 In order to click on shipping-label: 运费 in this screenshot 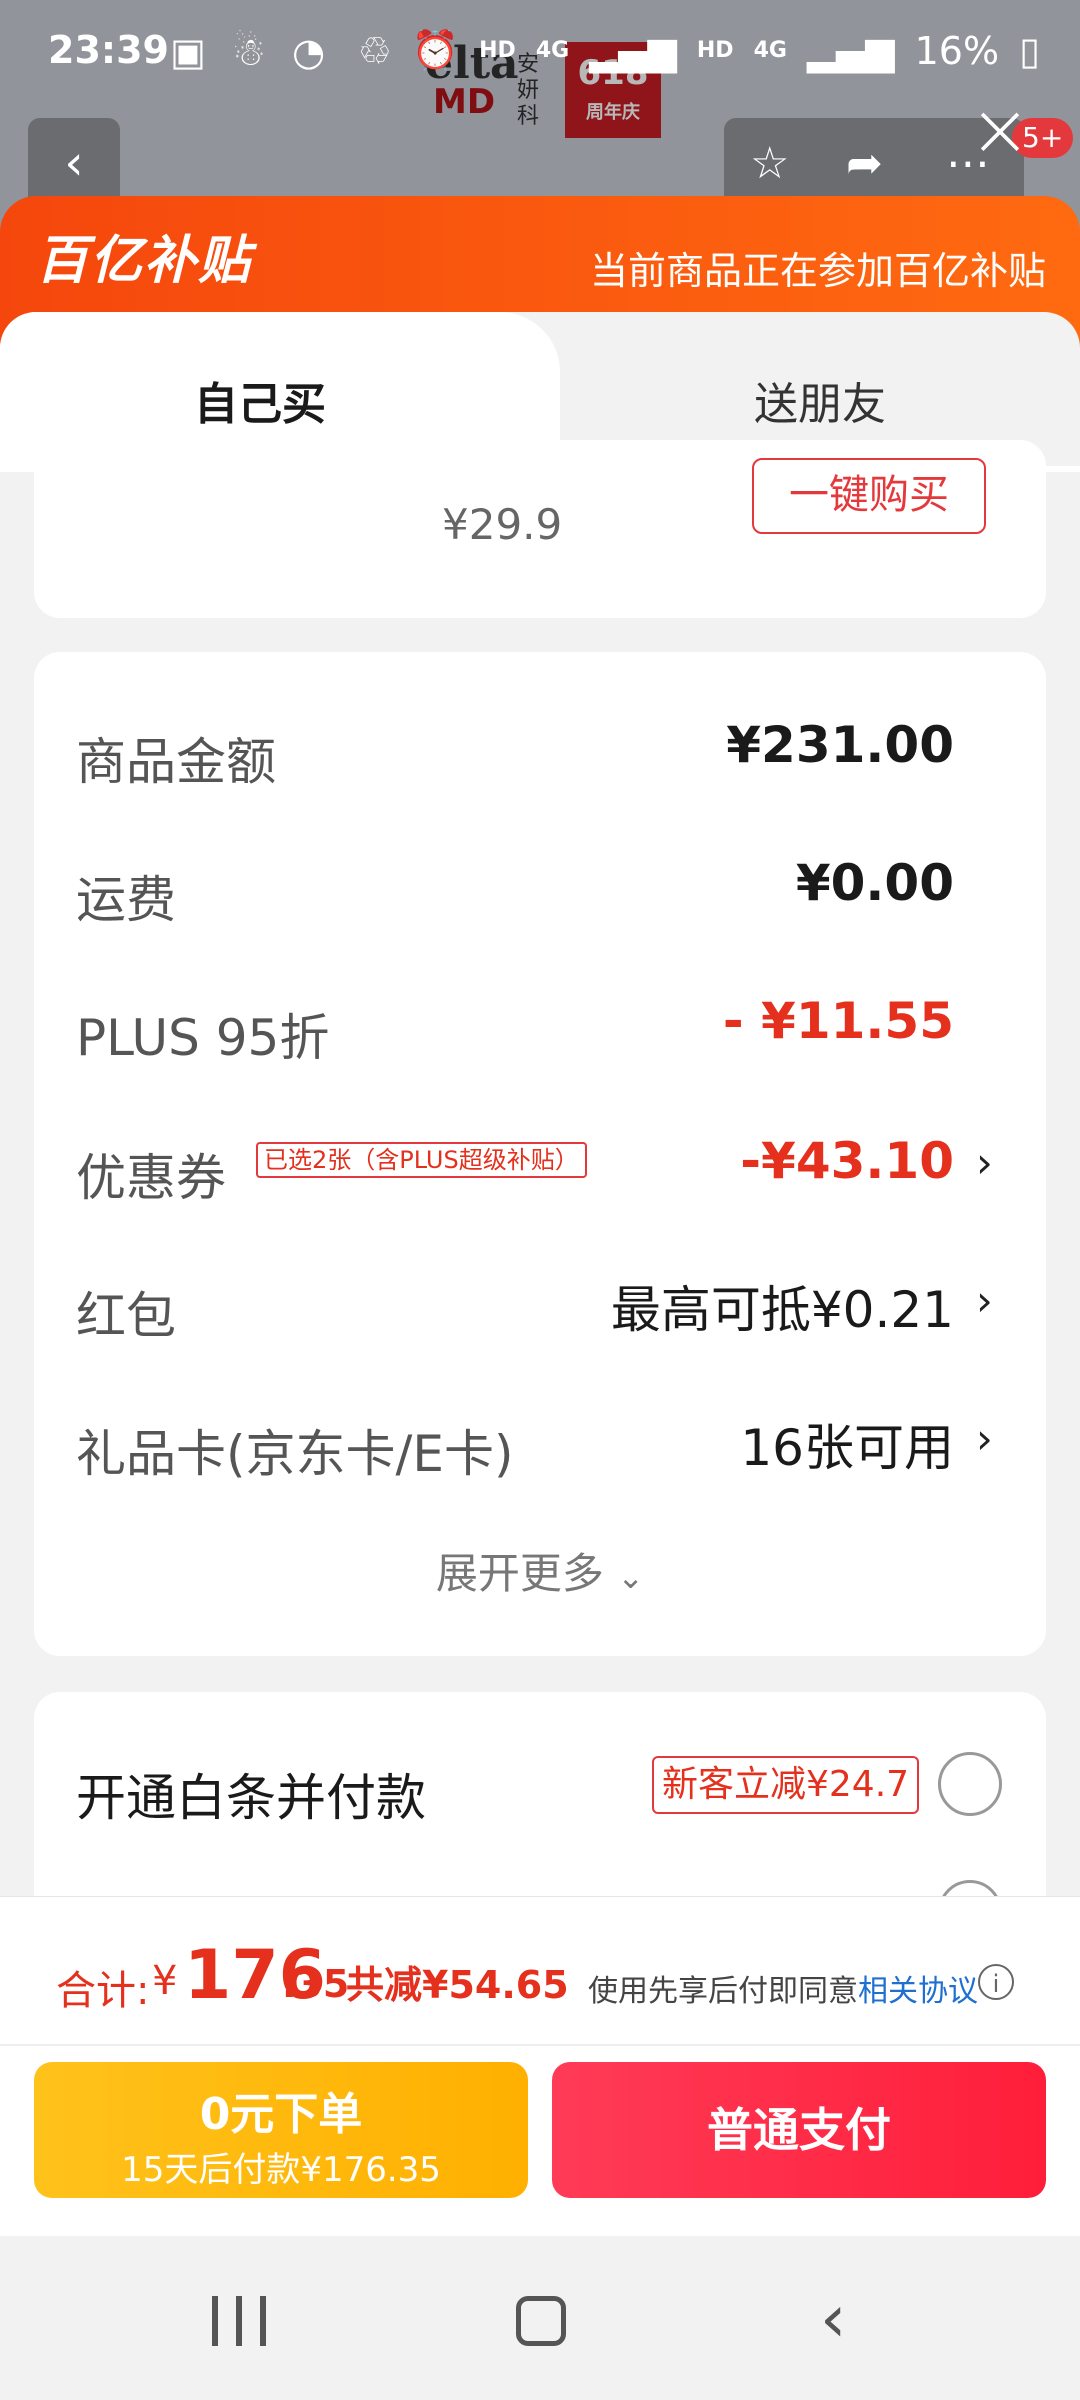, I will do `click(126, 900)`.